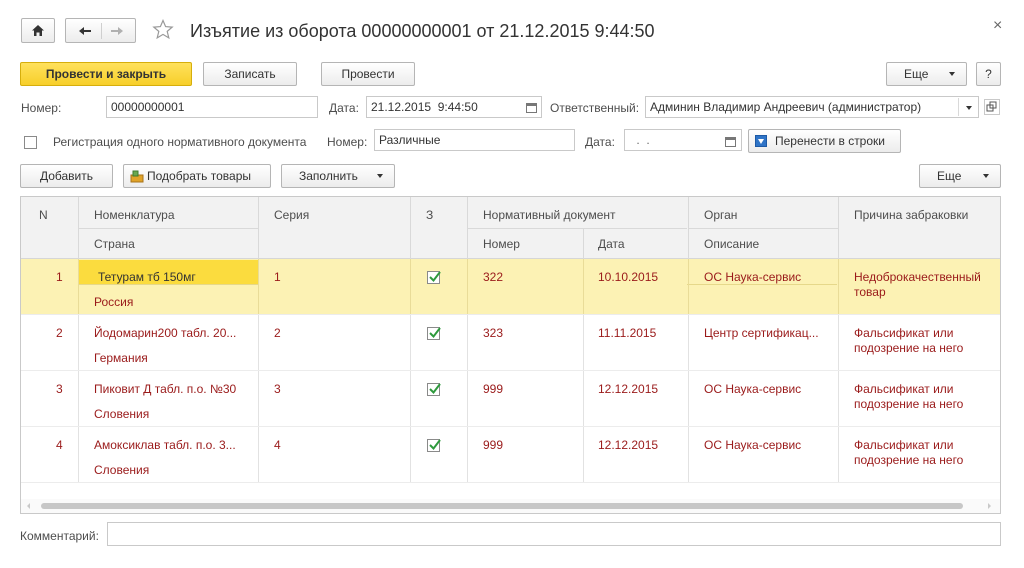 Image resolution: width=1024 pixels, height=568 pixels. I want to click on pick-goods-label: Подобрать товары, so click(199, 176).